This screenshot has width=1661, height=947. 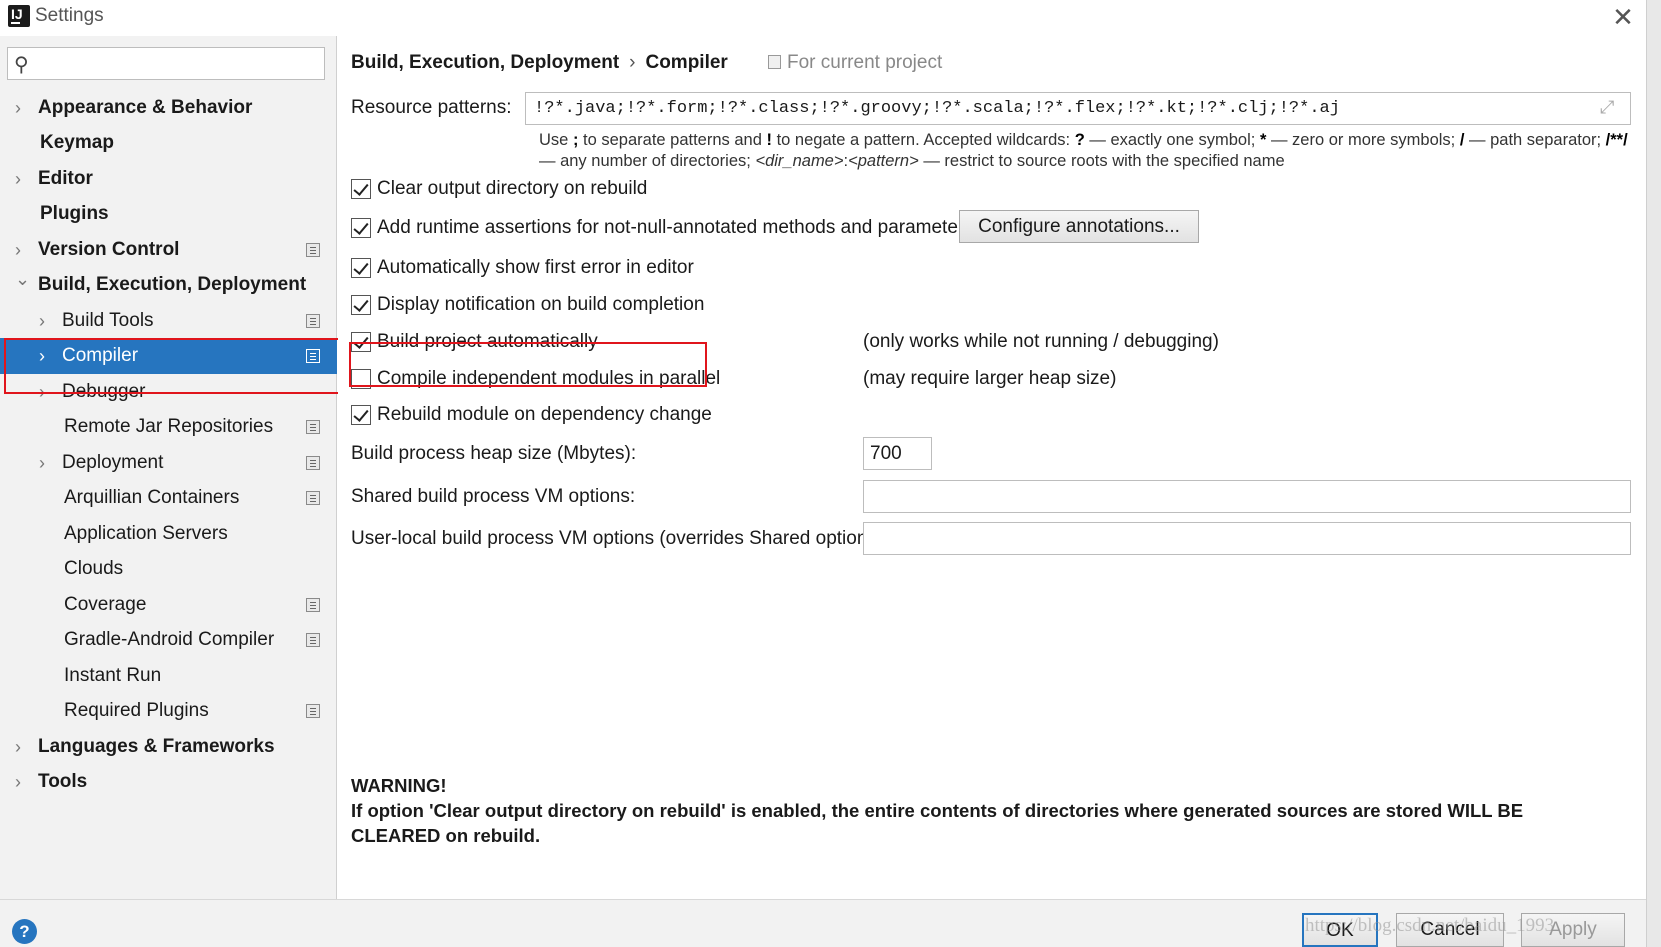 I want to click on sidebar-item-label: Required Plugins, so click(x=136, y=710).